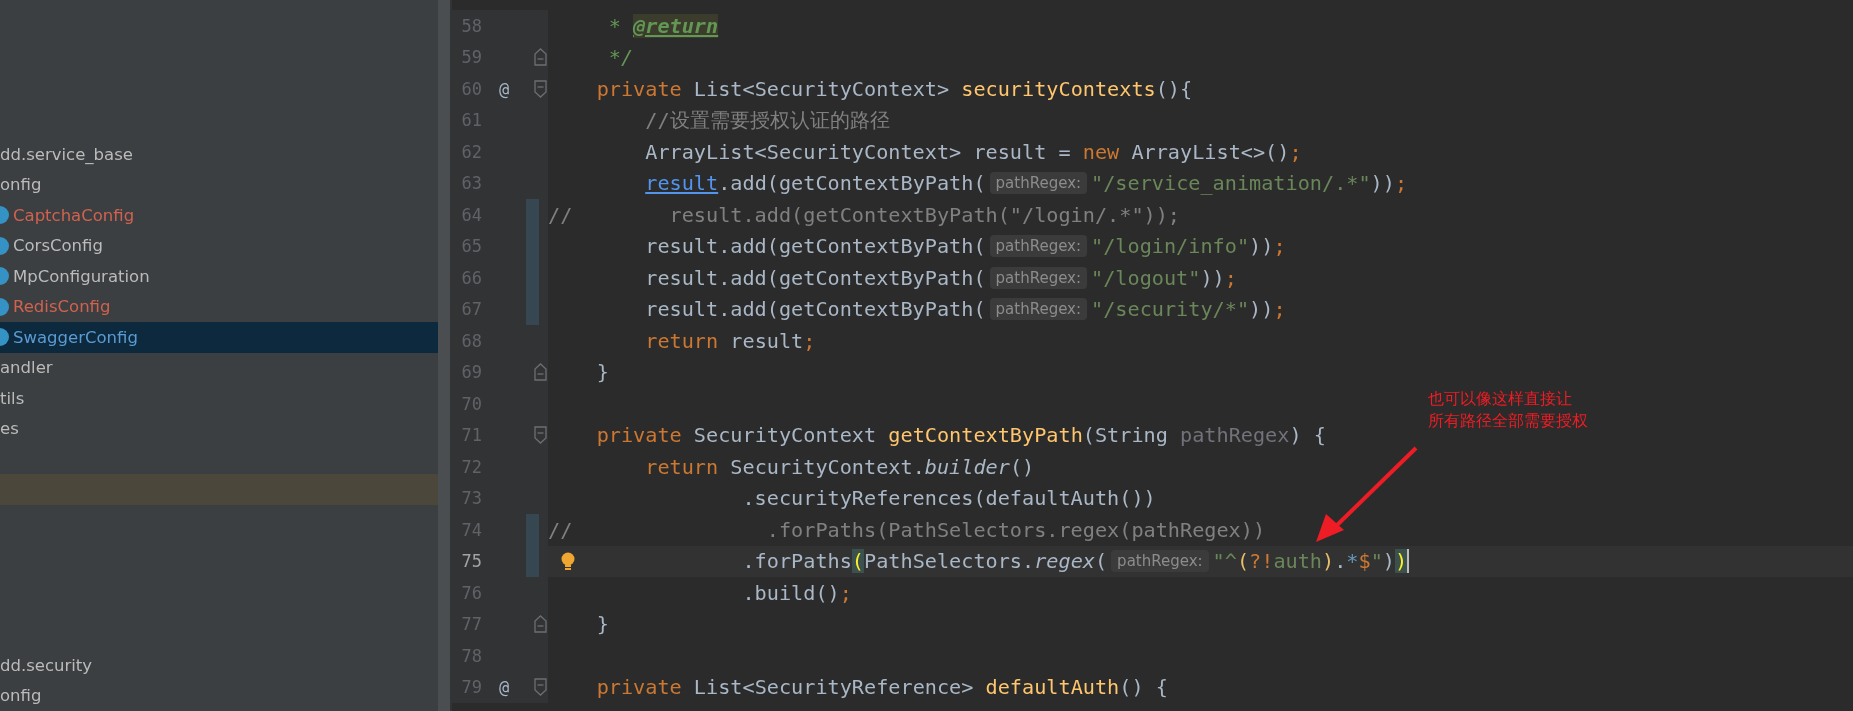 The height and width of the screenshot is (711, 1853). What do you see at coordinates (1188, 309) in the screenshot?
I see `code-text: "/security/*"));` at bounding box center [1188, 309].